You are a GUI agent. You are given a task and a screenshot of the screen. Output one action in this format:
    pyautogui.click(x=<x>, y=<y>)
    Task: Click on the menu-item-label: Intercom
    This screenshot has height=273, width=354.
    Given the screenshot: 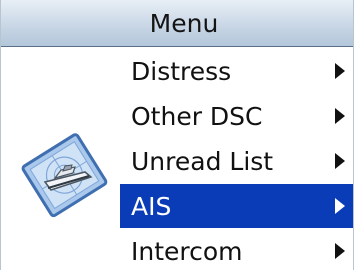 What is the action you would take?
    pyautogui.click(x=187, y=251)
    